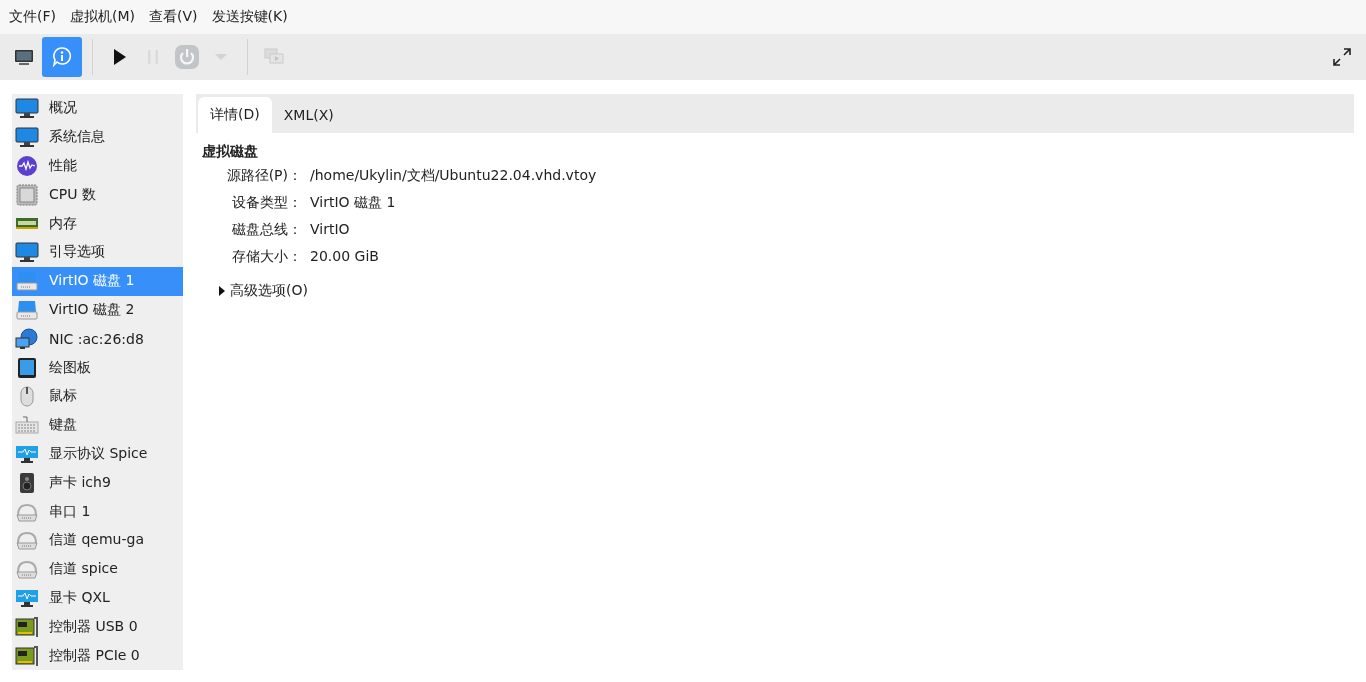  What do you see at coordinates (79, 597) in the screenshot?
I see `item-label: 显卡 QXL` at bounding box center [79, 597].